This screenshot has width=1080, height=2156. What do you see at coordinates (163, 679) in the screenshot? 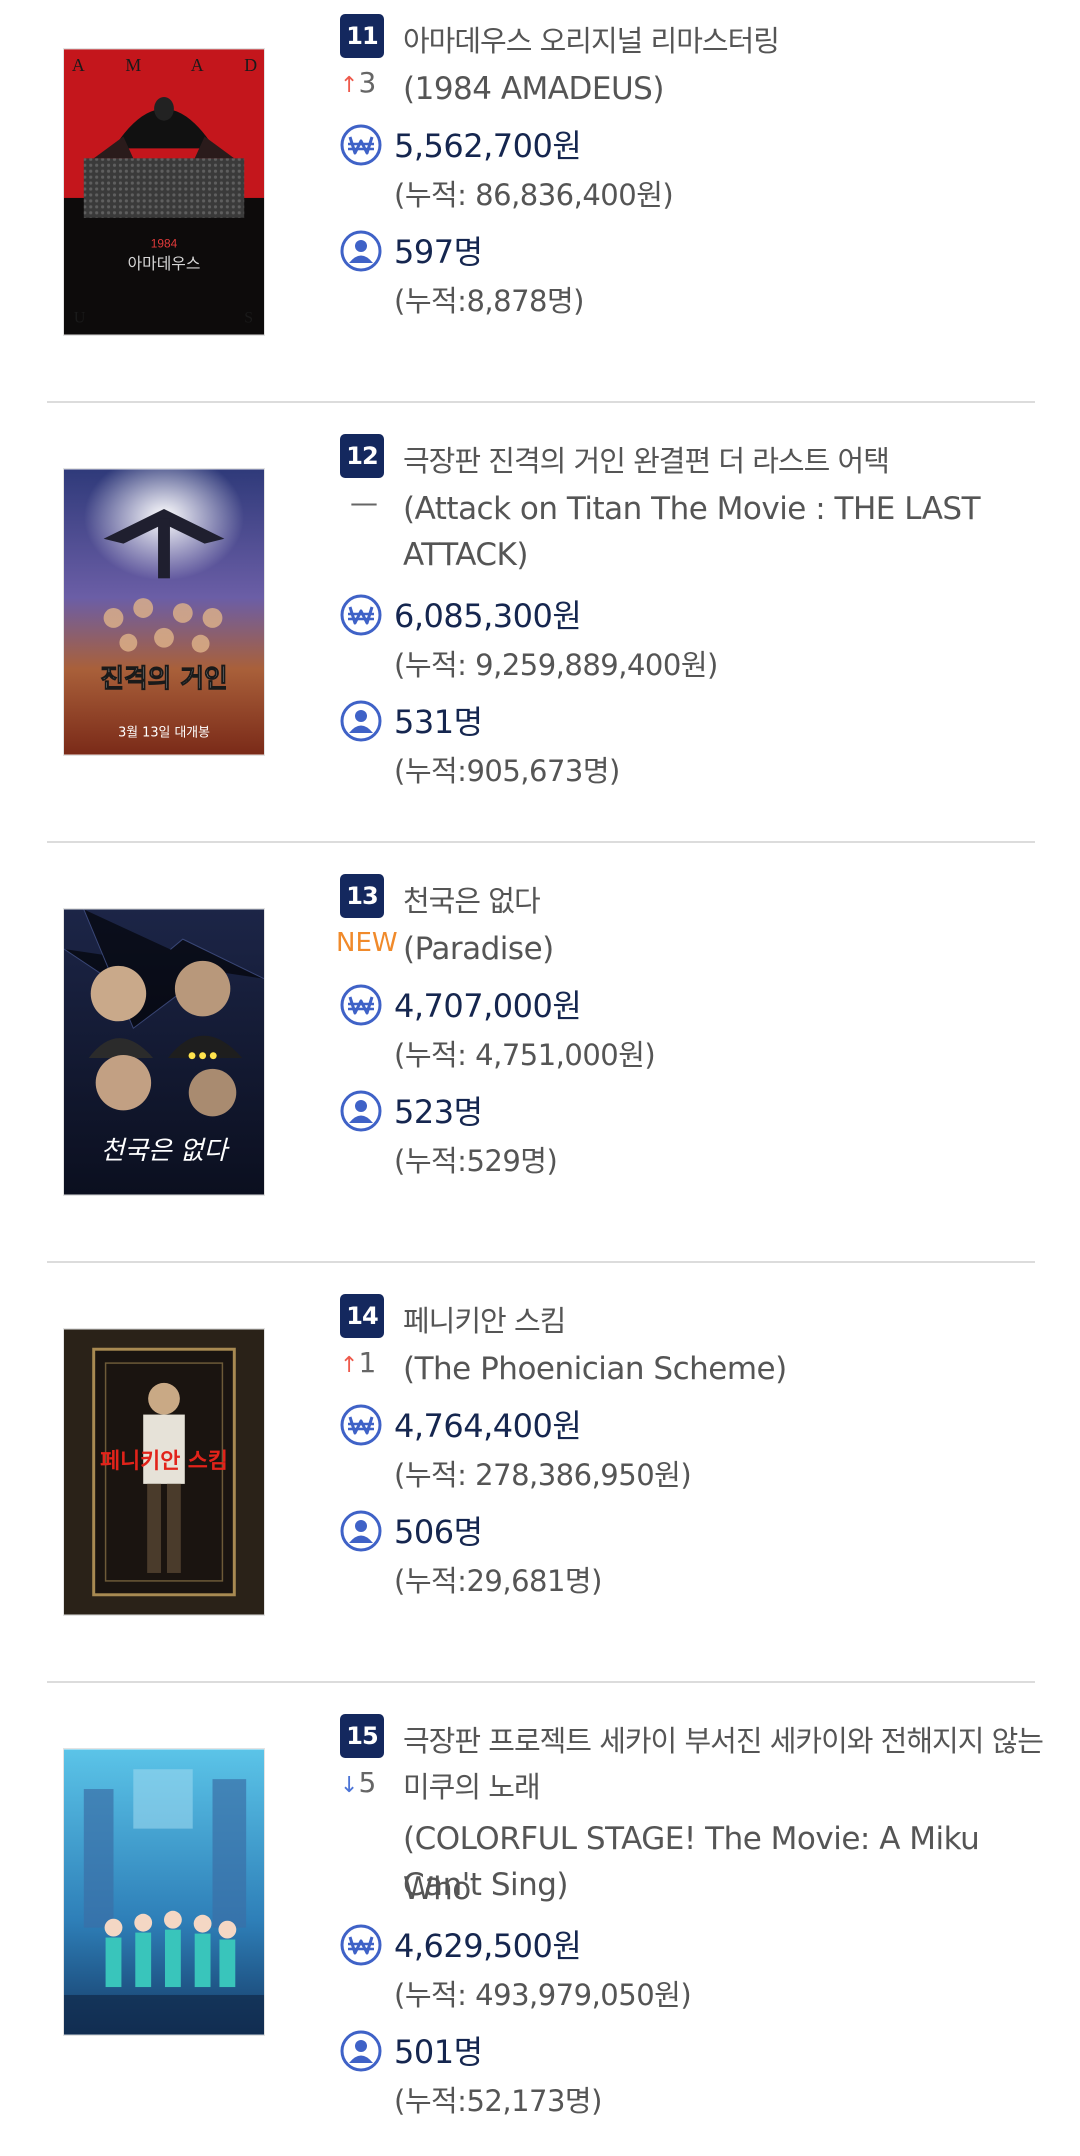
I see `svg-text: 진격의 거인` at bounding box center [163, 679].